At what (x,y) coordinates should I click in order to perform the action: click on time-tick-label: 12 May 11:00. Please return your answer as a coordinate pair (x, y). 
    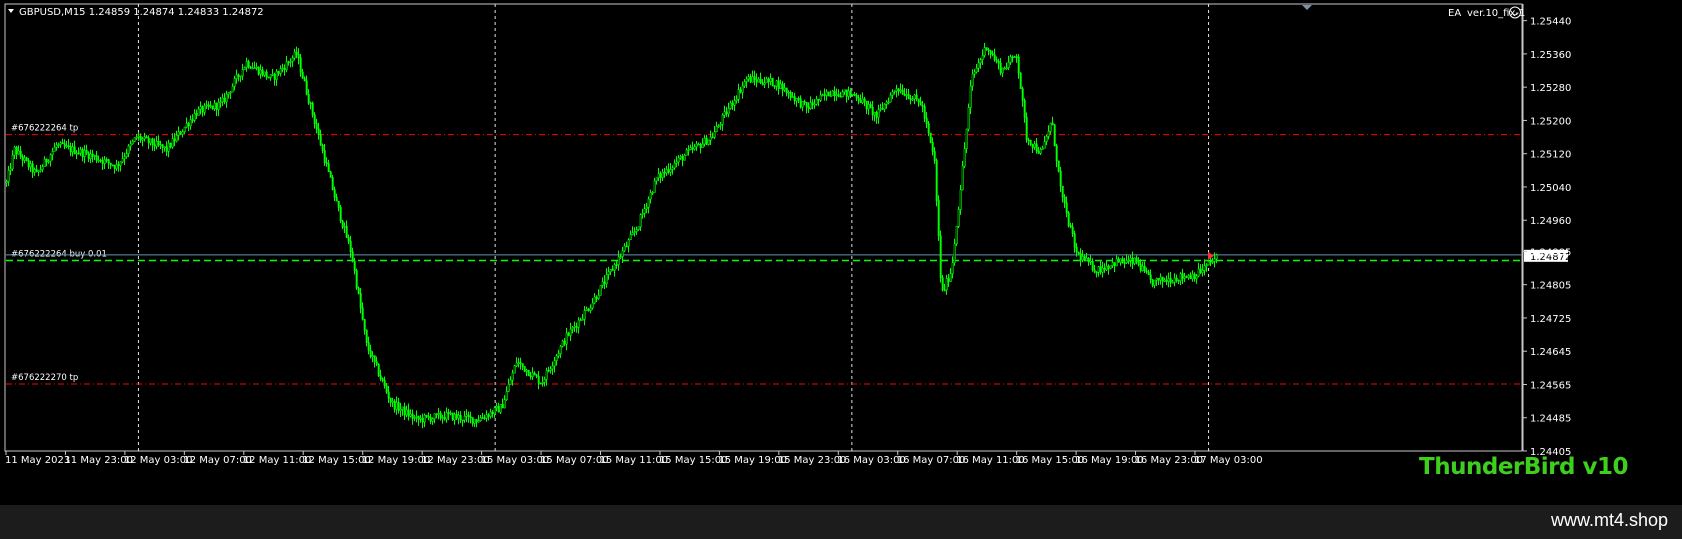
    Looking at the image, I should click on (277, 460).